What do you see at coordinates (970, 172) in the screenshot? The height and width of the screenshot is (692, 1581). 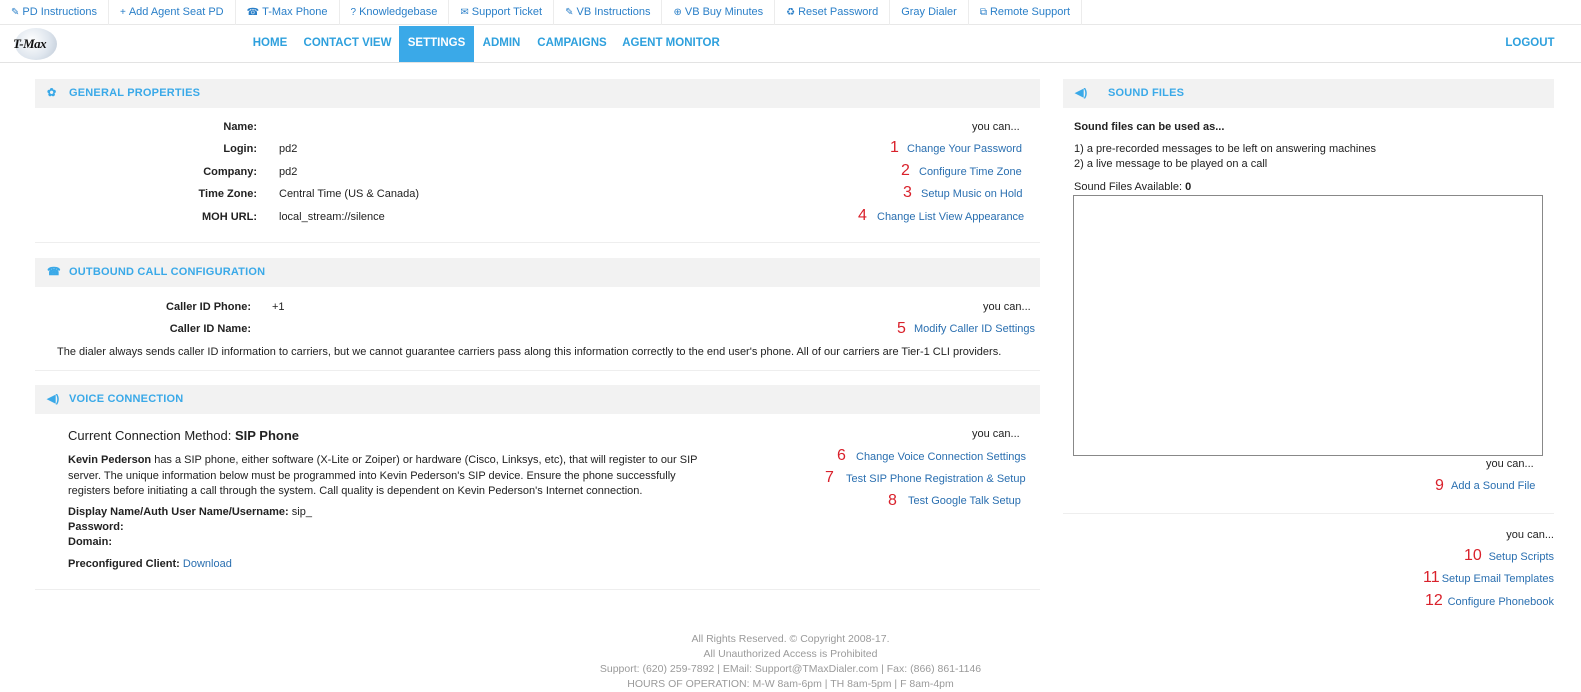 I see `configure-timezone-link: Configure Time Zone` at bounding box center [970, 172].